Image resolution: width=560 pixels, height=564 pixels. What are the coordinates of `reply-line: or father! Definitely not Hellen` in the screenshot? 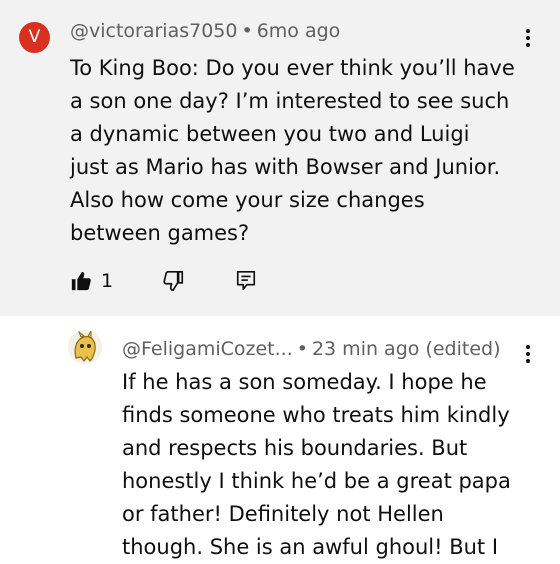 It's located at (283, 514).